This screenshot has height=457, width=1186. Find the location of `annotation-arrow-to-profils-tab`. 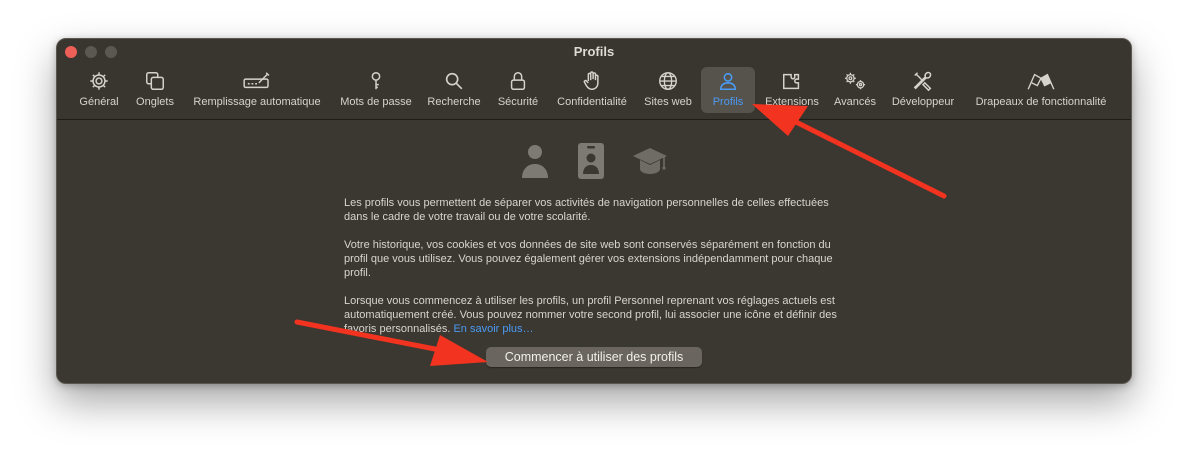

annotation-arrow-to-profils-tab is located at coordinates (849, 151).